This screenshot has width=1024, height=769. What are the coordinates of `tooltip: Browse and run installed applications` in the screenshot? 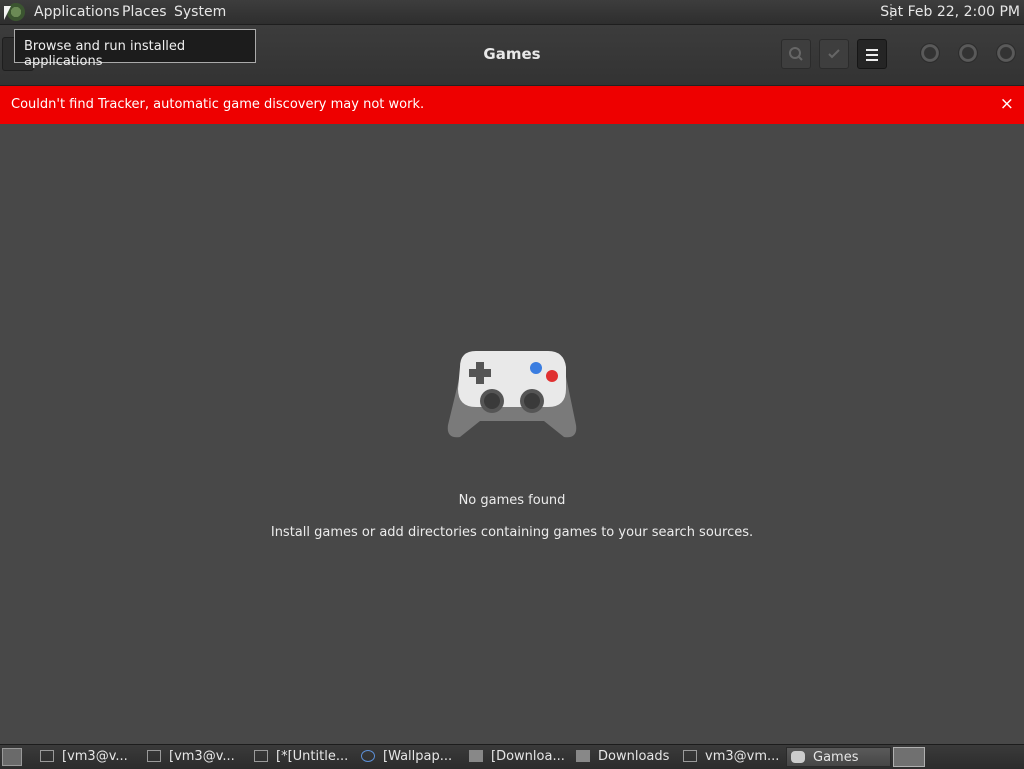 It's located at (135, 49).